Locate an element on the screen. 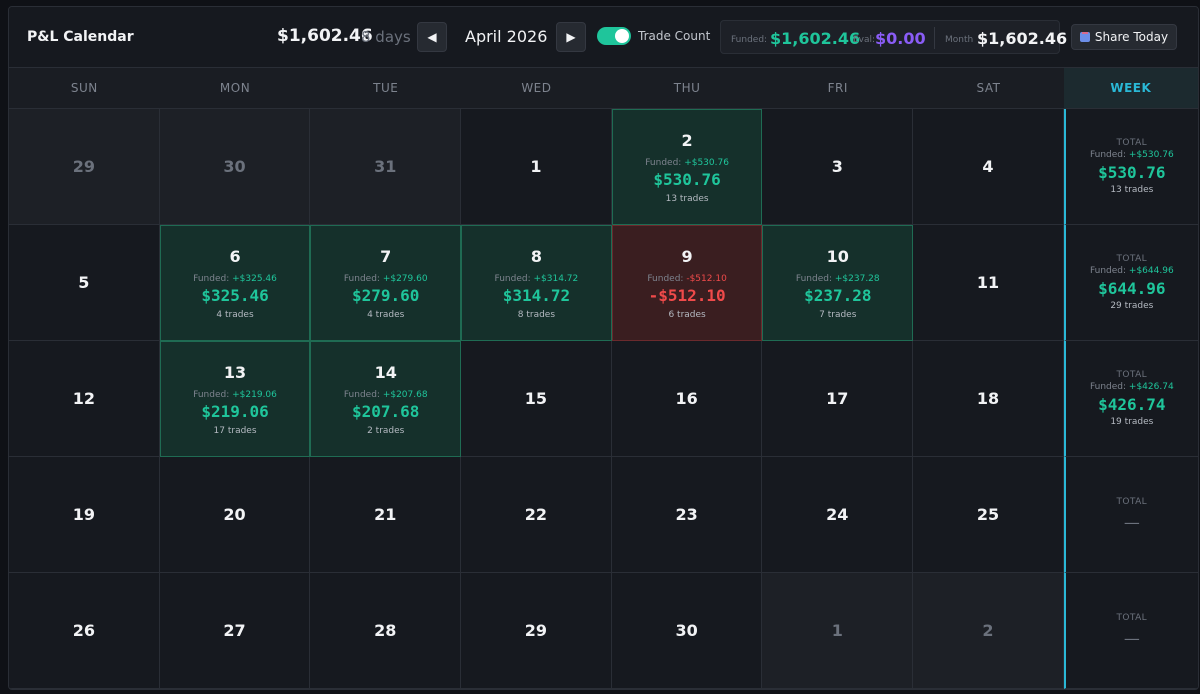 The width and height of the screenshot is (1200, 694). month-label: April 2026 is located at coordinates (506, 36).